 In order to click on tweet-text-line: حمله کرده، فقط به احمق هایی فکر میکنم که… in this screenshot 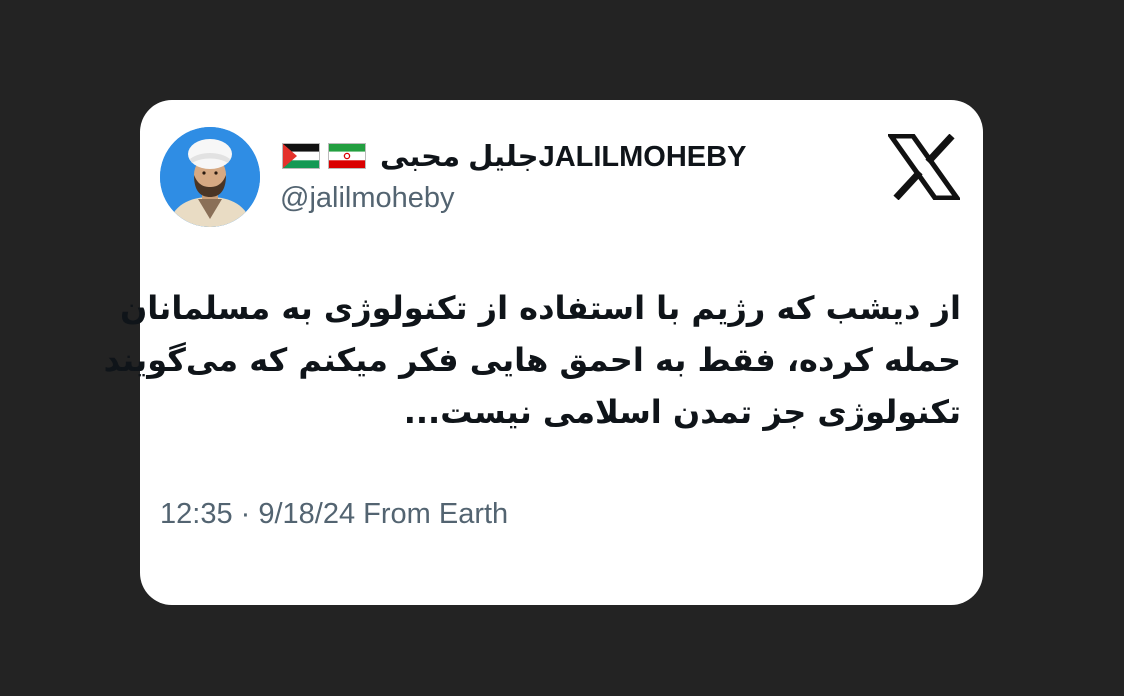, I will do `click(532, 360)`.